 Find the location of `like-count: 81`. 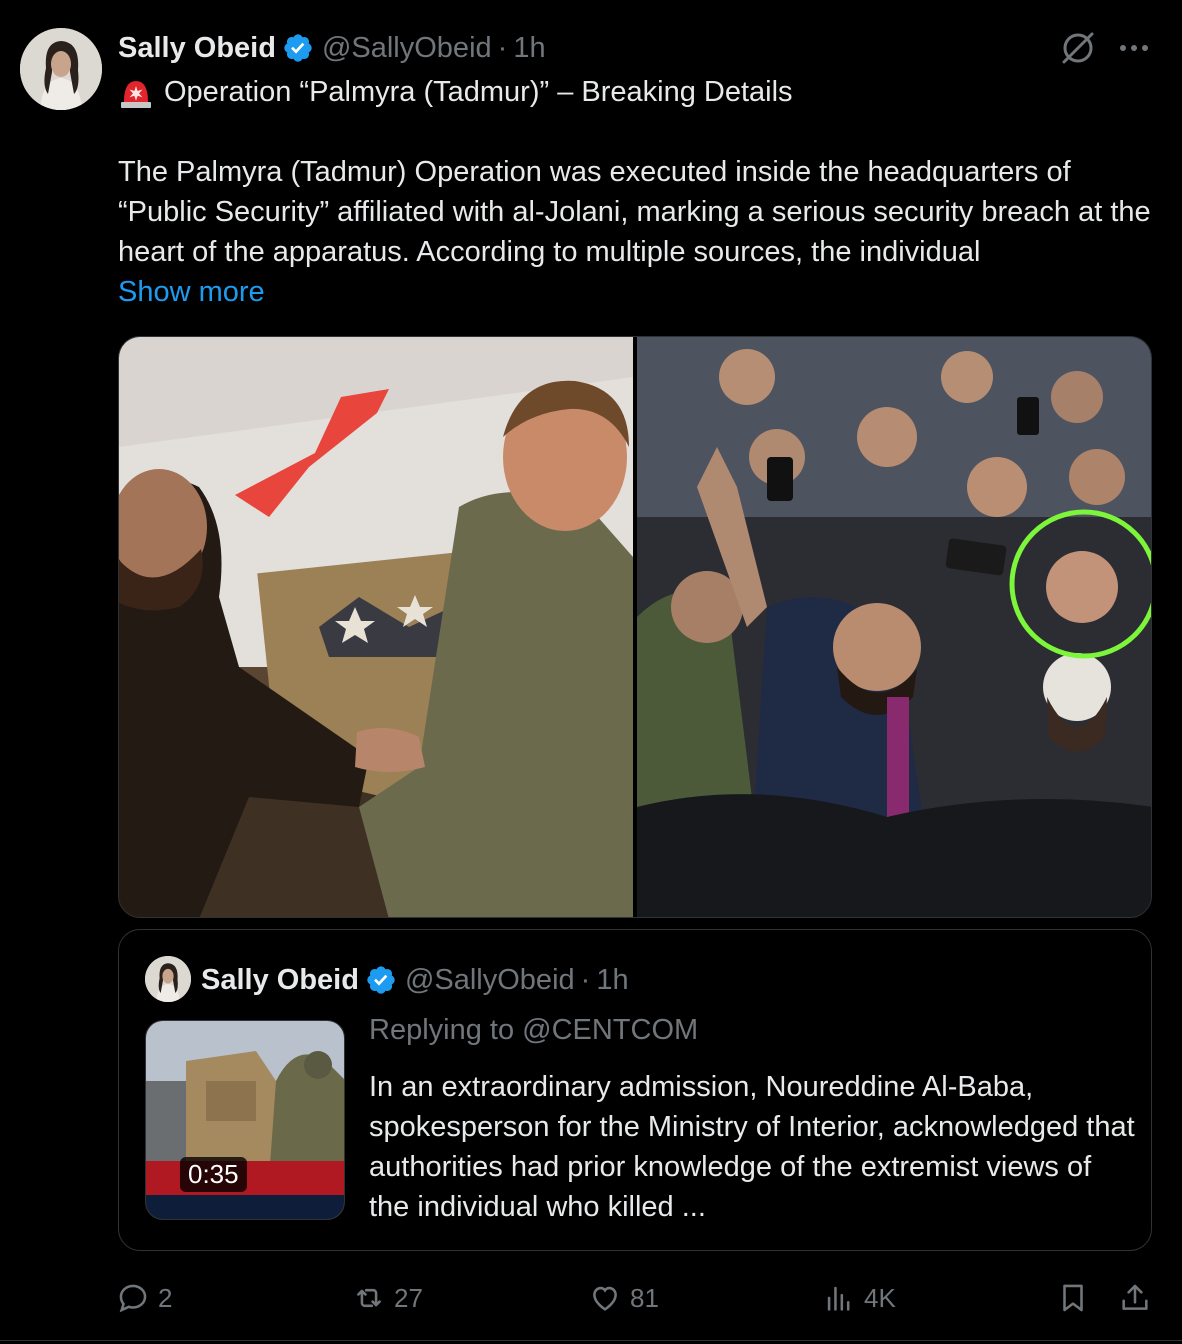

like-count: 81 is located at coordinates (644, 1297).